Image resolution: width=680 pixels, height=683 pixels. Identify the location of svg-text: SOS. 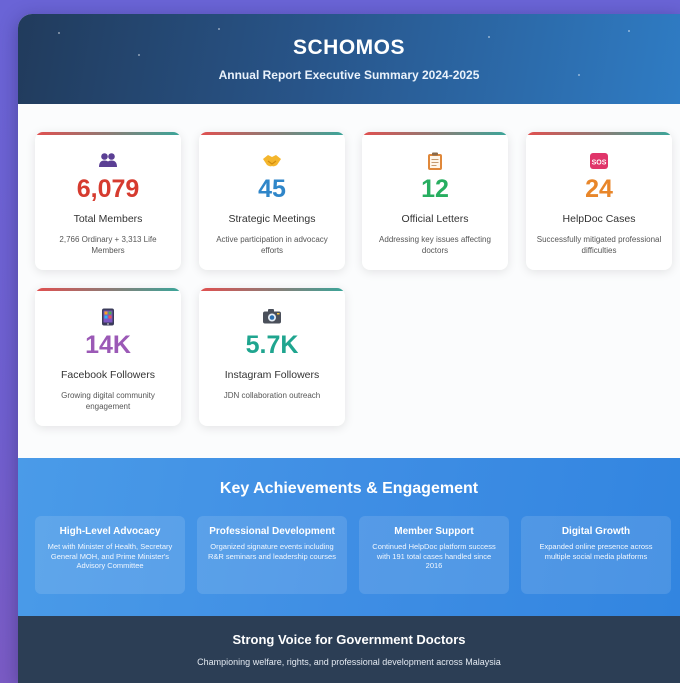
(599, 163).